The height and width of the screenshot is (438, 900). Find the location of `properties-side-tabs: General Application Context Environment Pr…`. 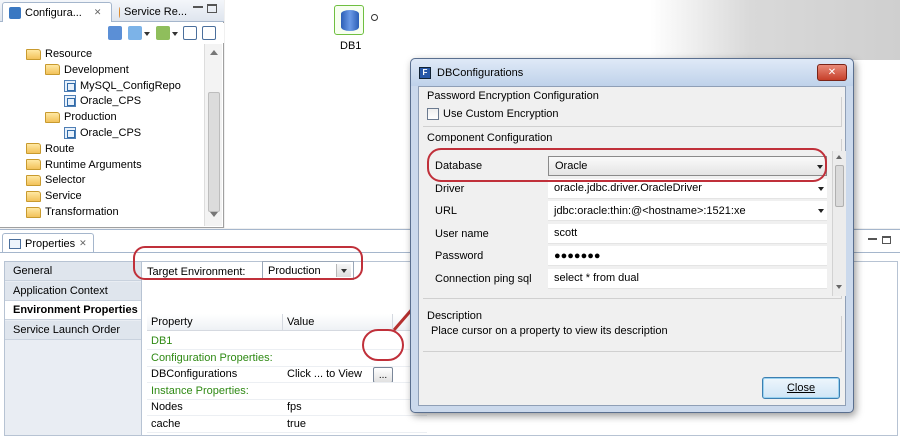

properties-side-tabs: General Application Context Environment Pr… is located at coordinates (73, 348).